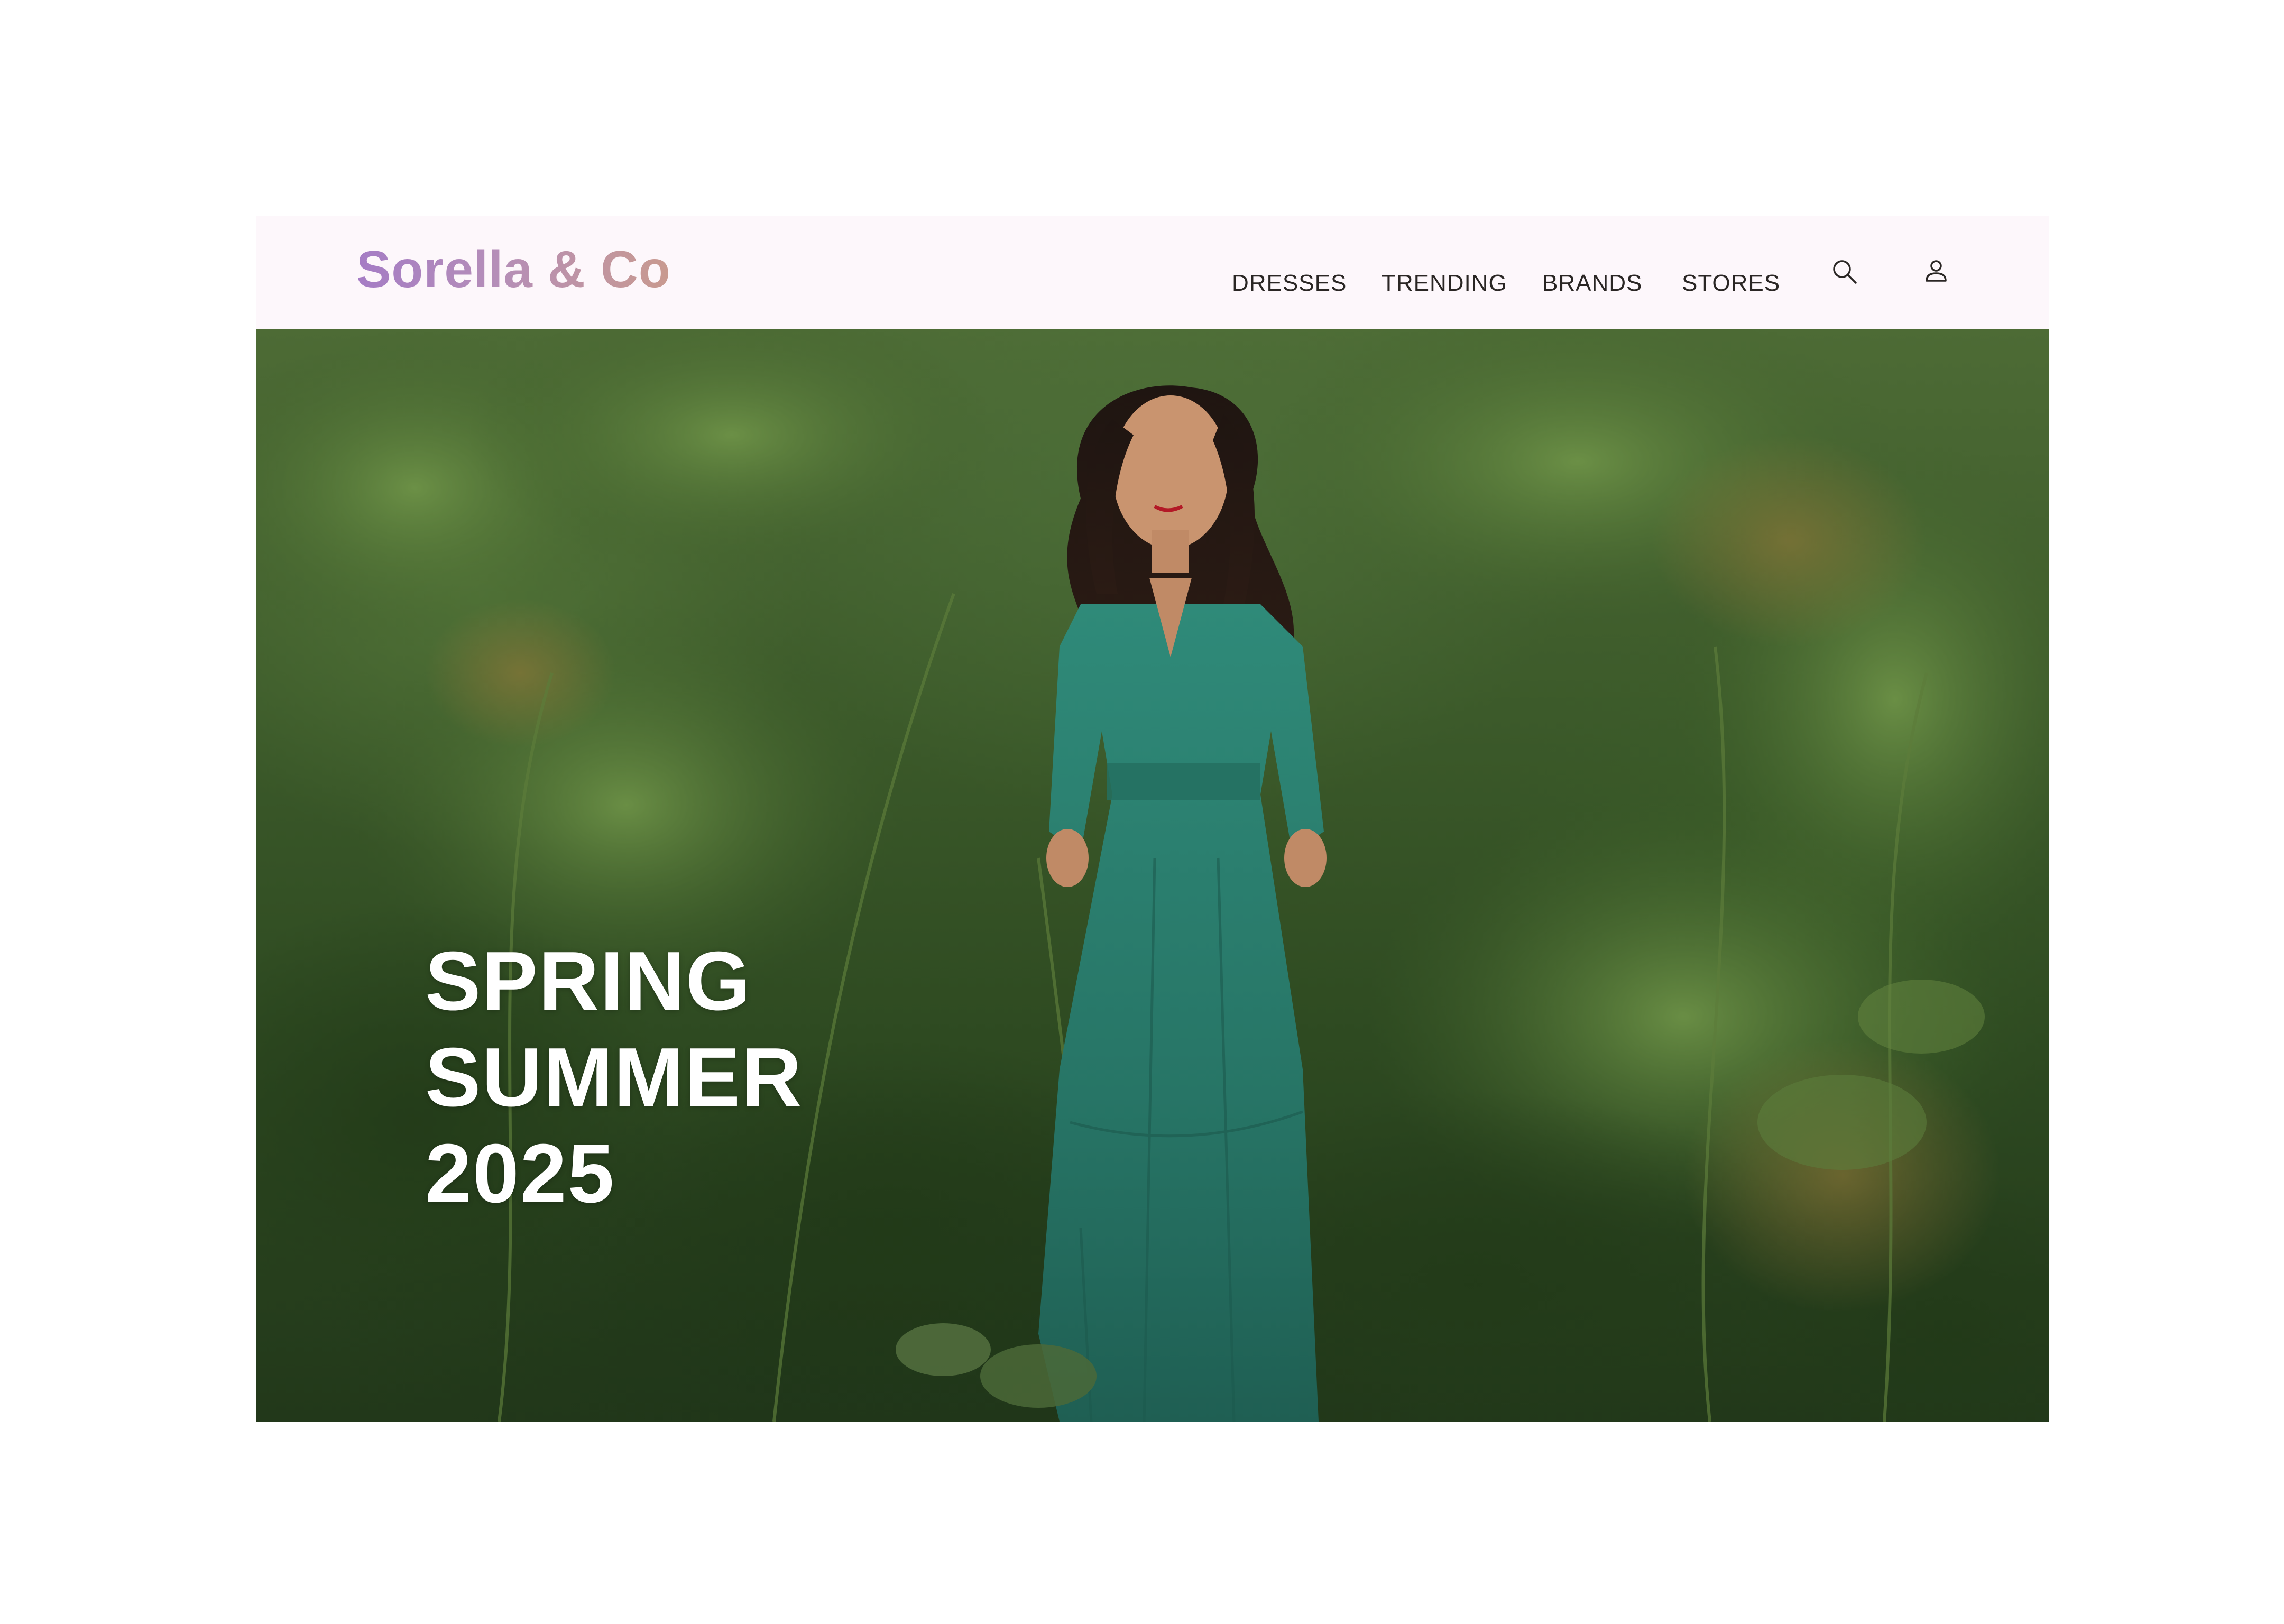 The width and height of the screenshot is (2284, 1624). I want to click on hero-title-line-2: SUMMER, so click(614, 1077).